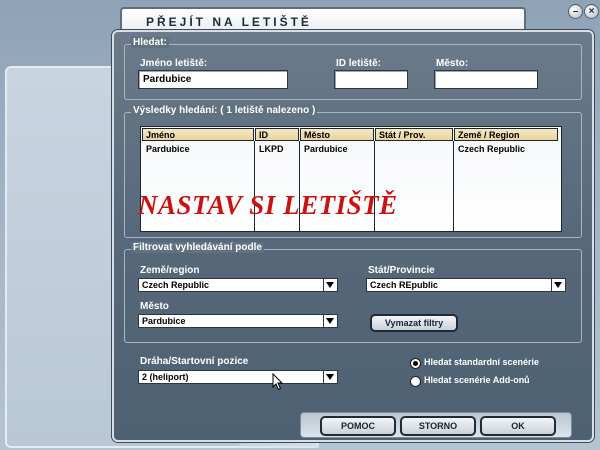  What do you see at coordinates (176, 285) in the screenshot?
I see `country-select-value: Czech Republic` at bounding box center [176, 285].